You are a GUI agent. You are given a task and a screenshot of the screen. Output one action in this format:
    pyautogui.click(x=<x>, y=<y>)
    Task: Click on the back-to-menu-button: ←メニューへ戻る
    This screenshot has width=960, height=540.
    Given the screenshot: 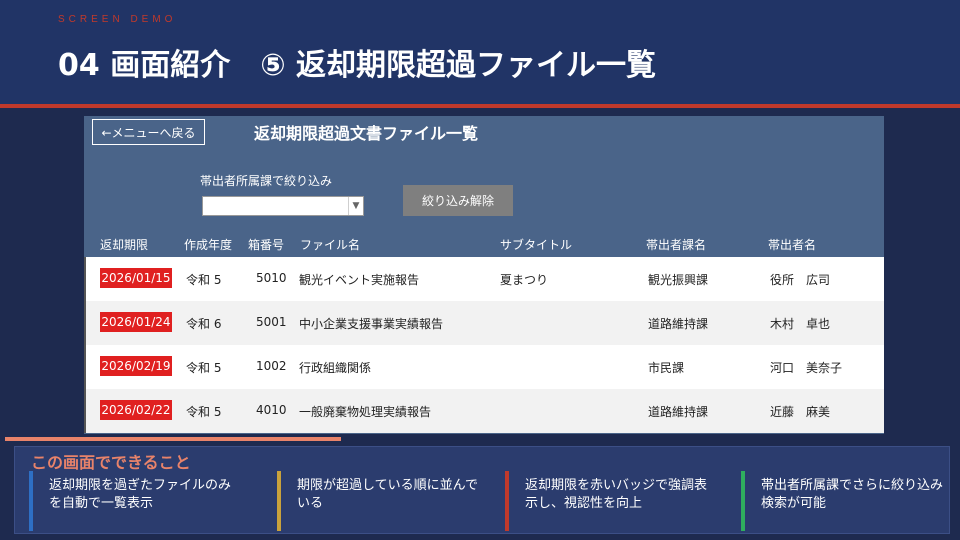 What is the action you would take?
    pyautogui.click(x=148, y=132)
    